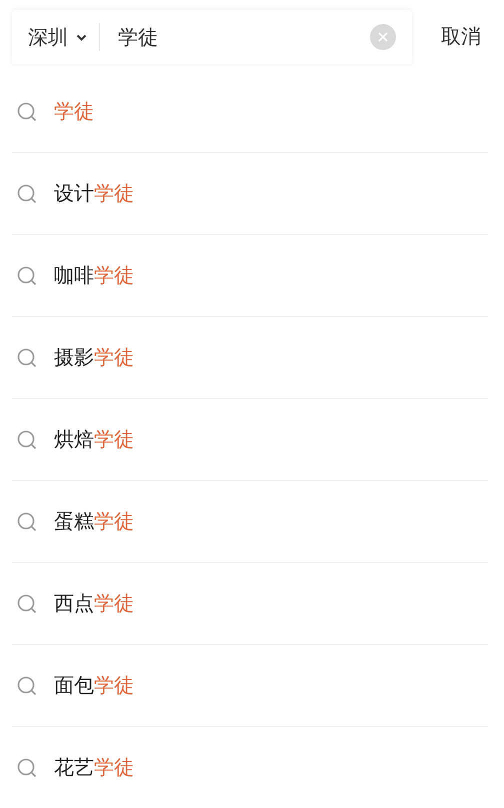 Image resolution: width=504 pixels, height=808 pixels. Describe the element at coordinates (94, 193) in the screenshot. I see `suggestion-text: 设计学徒` at that location.